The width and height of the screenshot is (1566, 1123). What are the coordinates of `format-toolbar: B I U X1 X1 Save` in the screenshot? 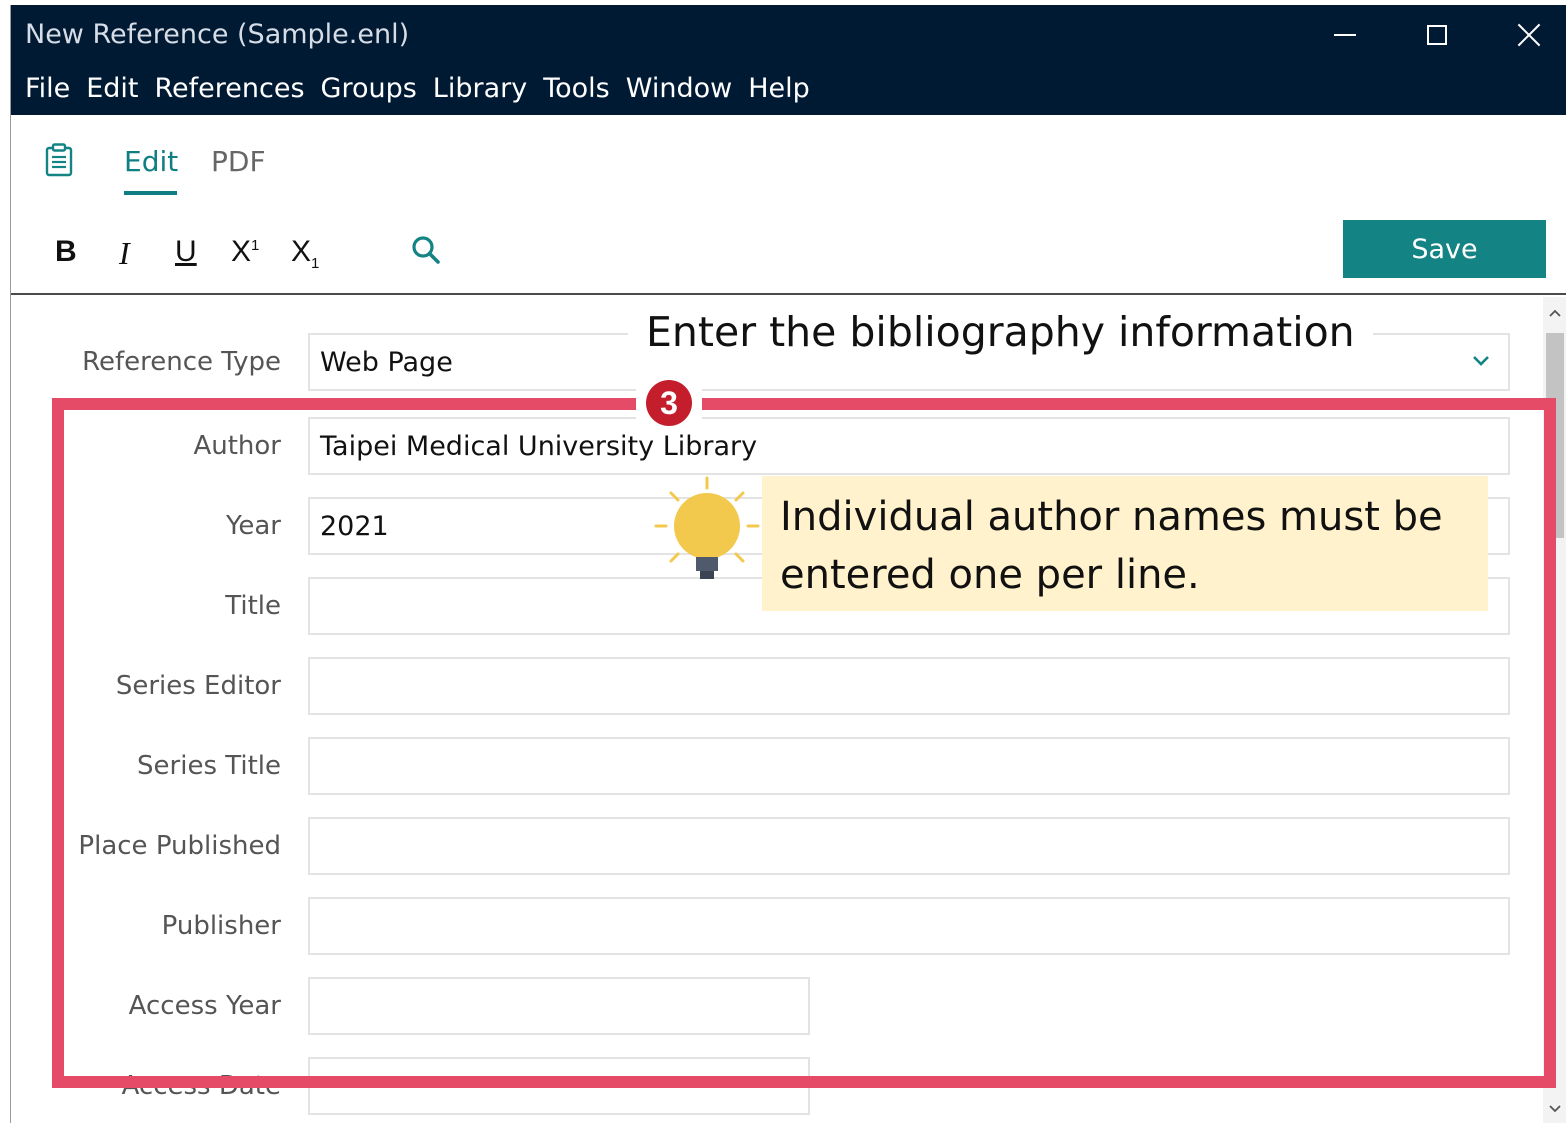 It's located at (788, 255).